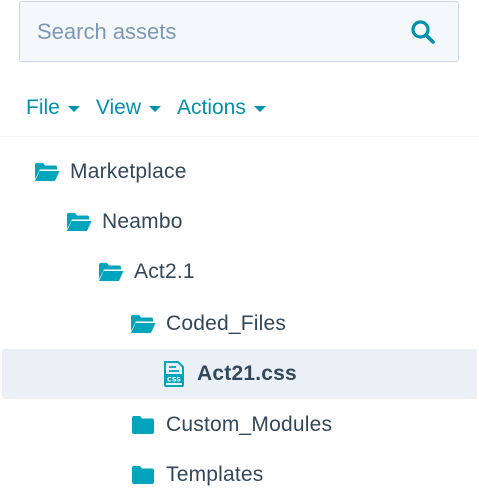  What do you see at coordinates (239, 172) in the screenshot?
I see `tree-item-marketplace: Marketplace` at bounding box center [239, 172].